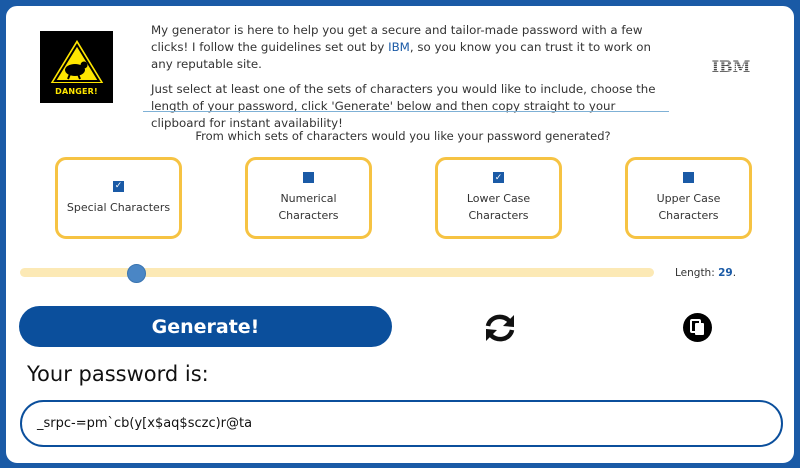 Image resolution: width=800 pixels, height=468 pixels. I want to click on option-lower-case-characters: Lower Case Characters, so click(498, 198).